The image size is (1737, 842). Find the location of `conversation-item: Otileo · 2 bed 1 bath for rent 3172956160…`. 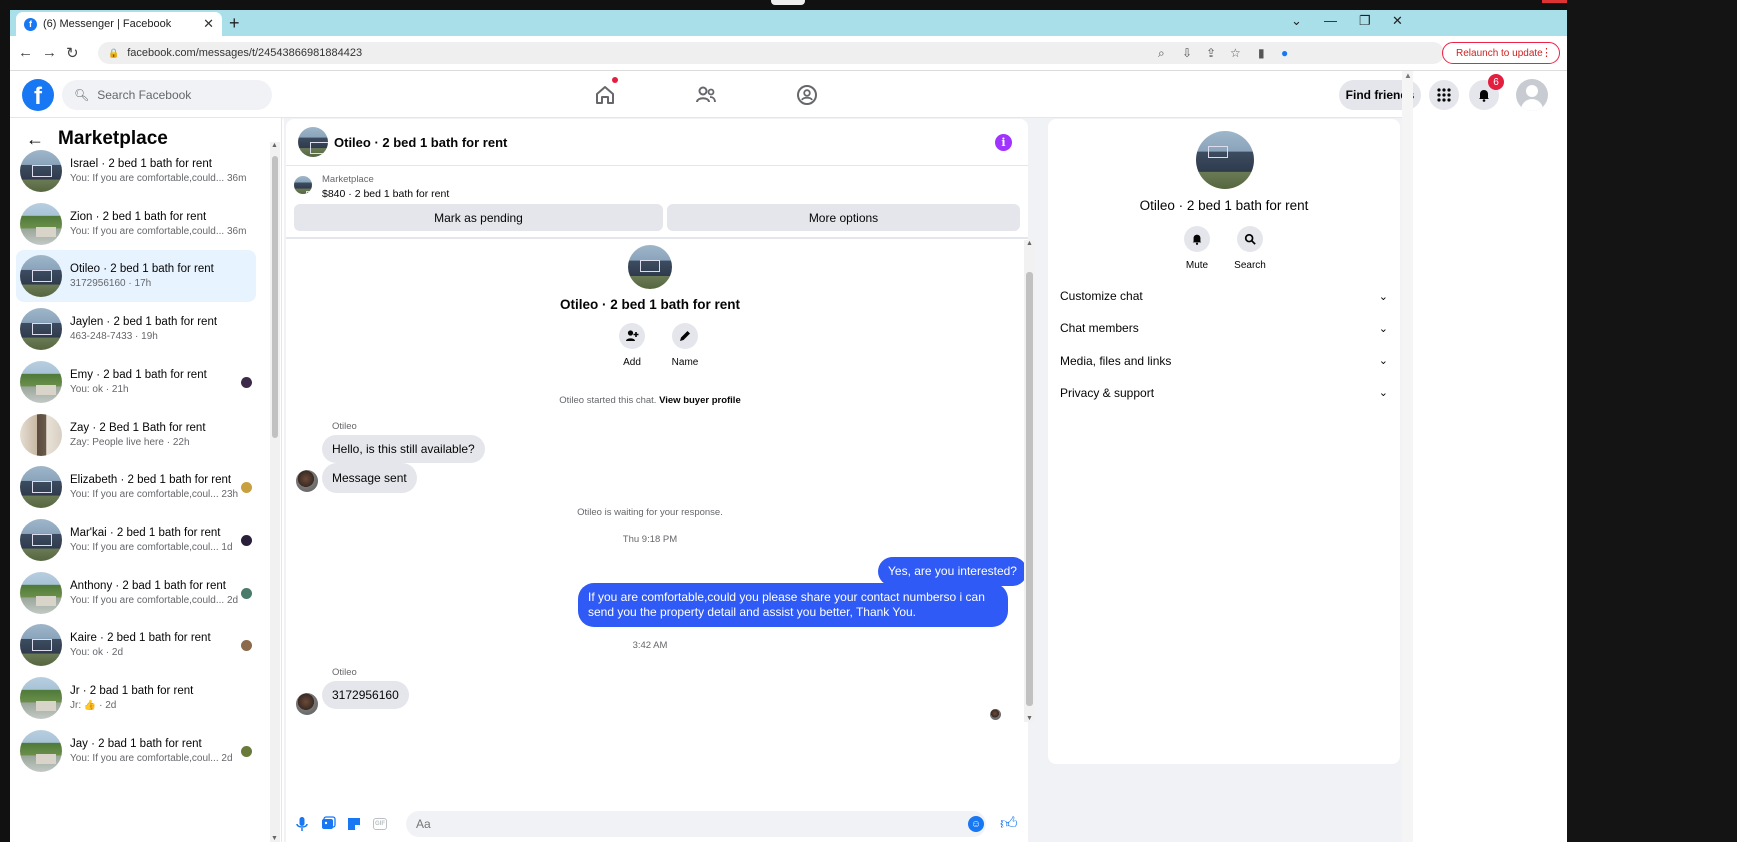

conversation-item: Otileo · 2 bed 1 bath for rent 3172956160… is located at coordinates (136, 276).